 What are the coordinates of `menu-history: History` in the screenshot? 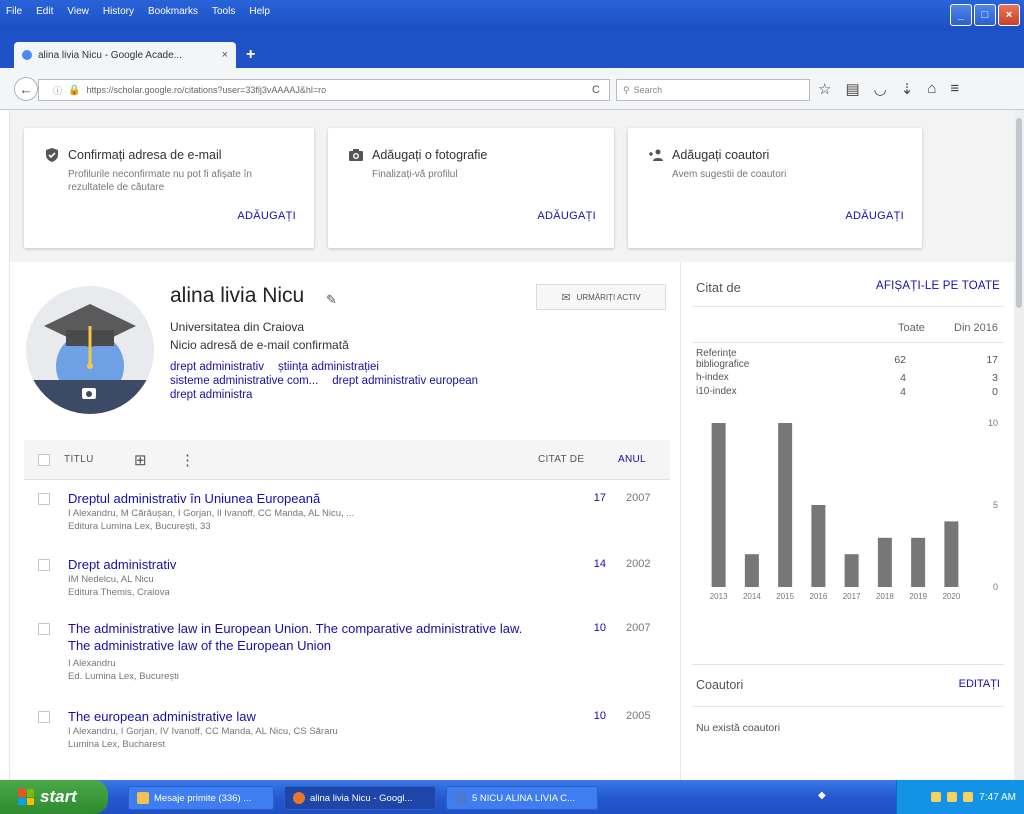 It's located at (118, 11).